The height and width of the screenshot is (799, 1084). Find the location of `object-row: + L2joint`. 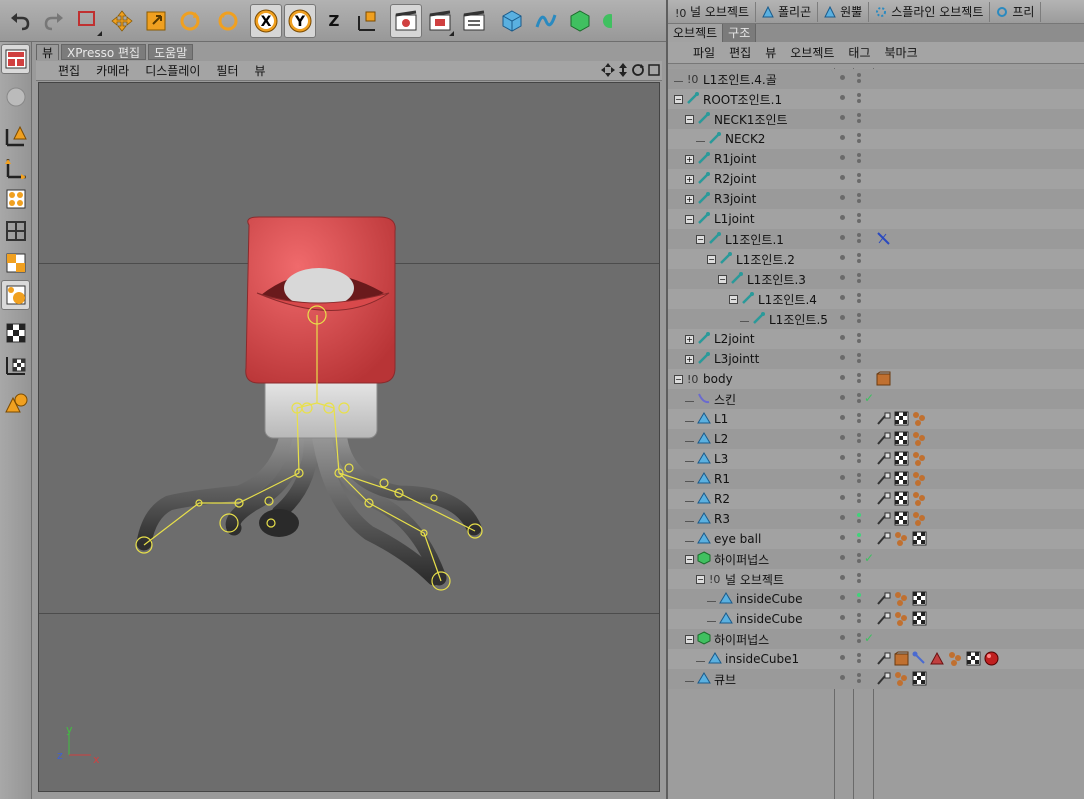

object-row: + L2joint is located at coordinates (876, 339).